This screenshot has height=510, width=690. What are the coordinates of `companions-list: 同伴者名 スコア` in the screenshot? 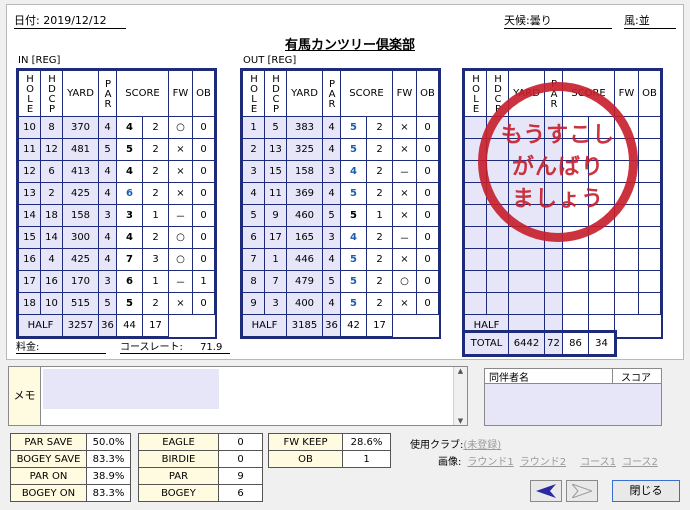 It's located at (573, 397).